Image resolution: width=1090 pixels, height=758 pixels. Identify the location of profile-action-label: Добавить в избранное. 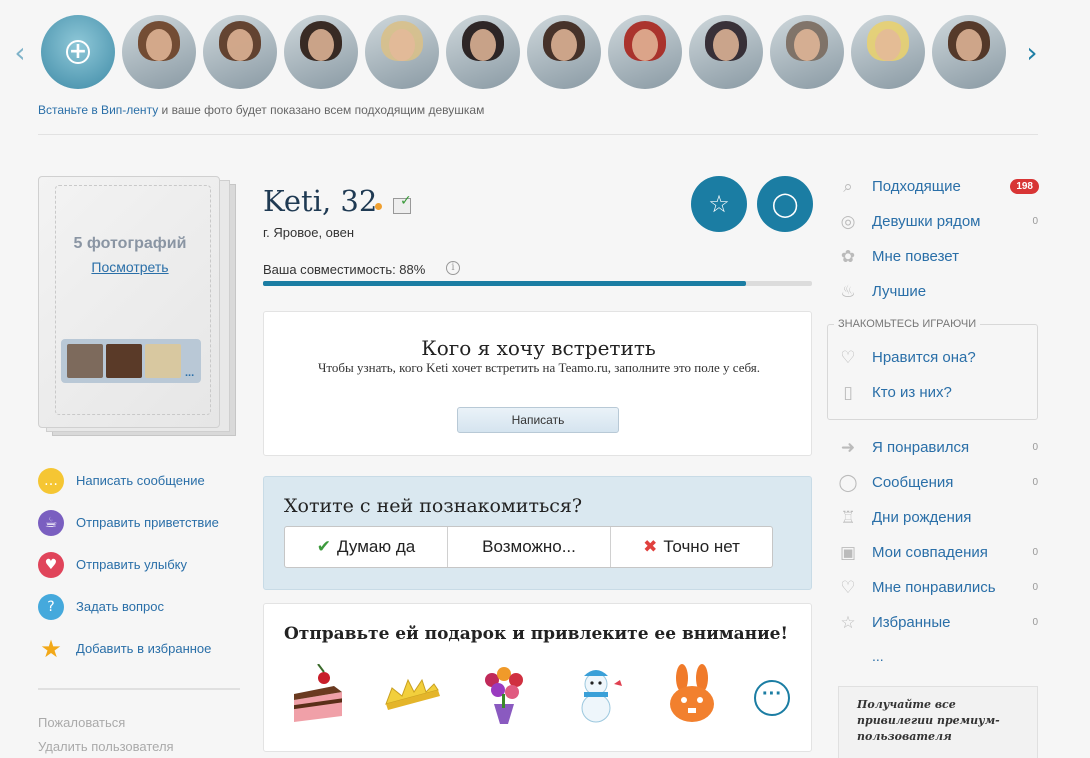
(144, 648).